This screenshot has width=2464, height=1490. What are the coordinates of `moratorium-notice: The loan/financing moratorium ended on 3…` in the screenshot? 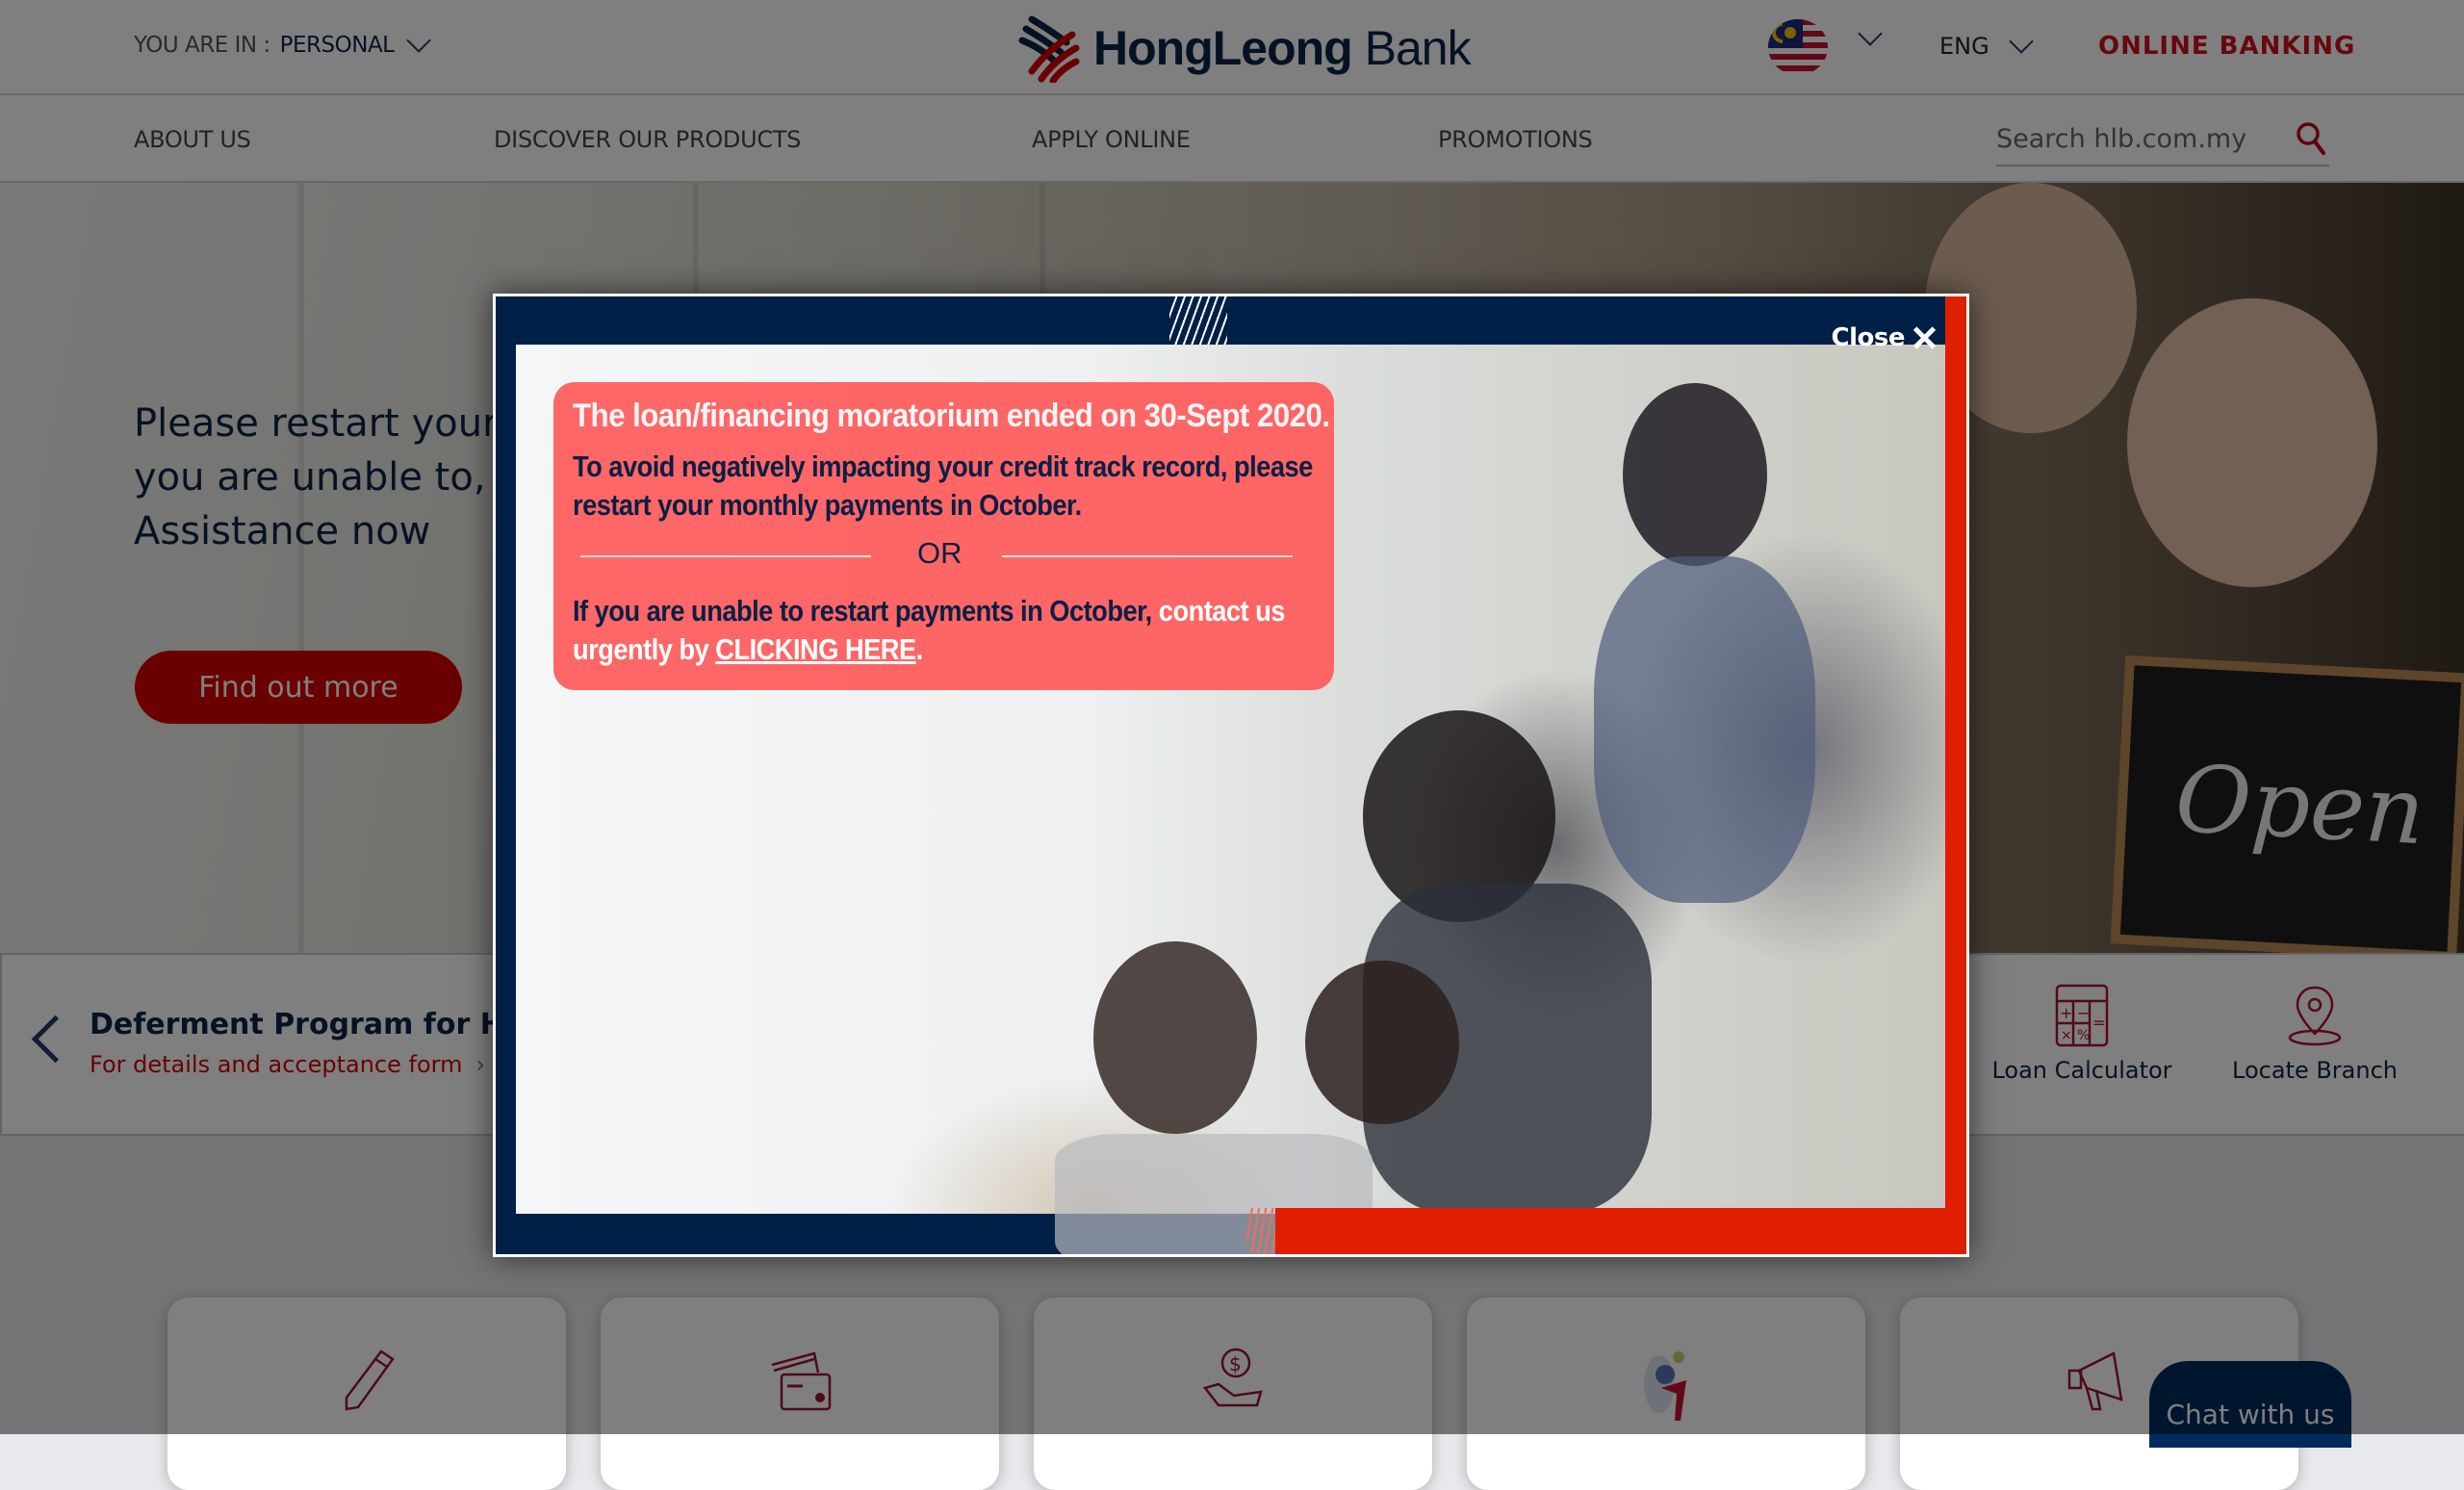 It's located at (943, 536).